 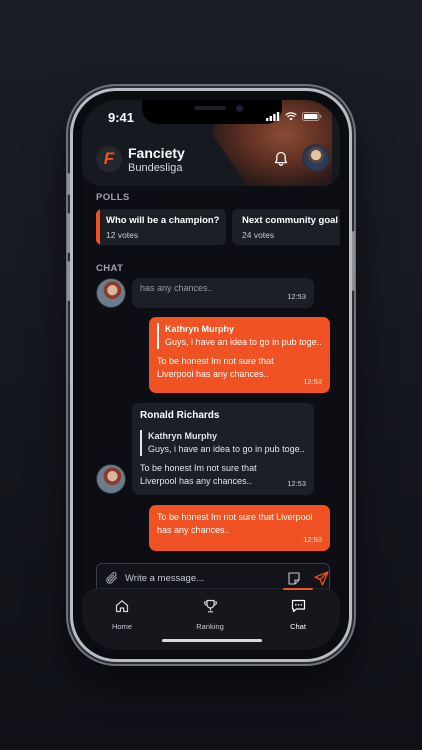 What do you see at coordinates (210, 626) in the screenshot?
I see `tab-label: Ranking` at bounding box center [210, 626].